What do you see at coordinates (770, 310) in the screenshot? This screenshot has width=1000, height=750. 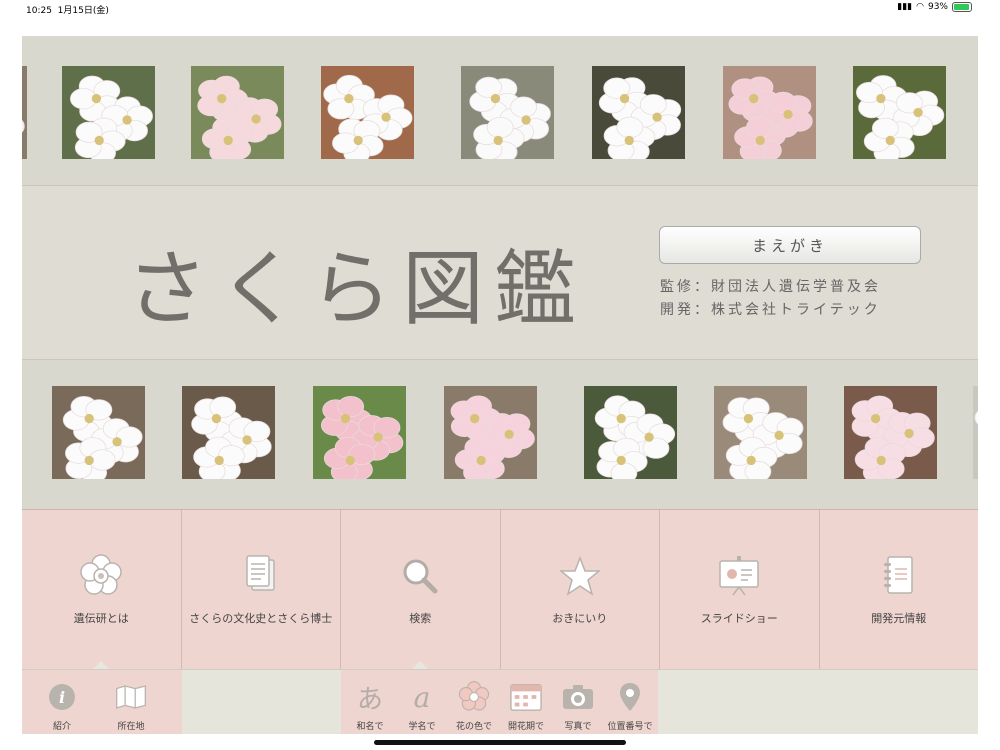 I see `development-credit: 開発：株式会社トライテック` at bounding box center [770, 310].